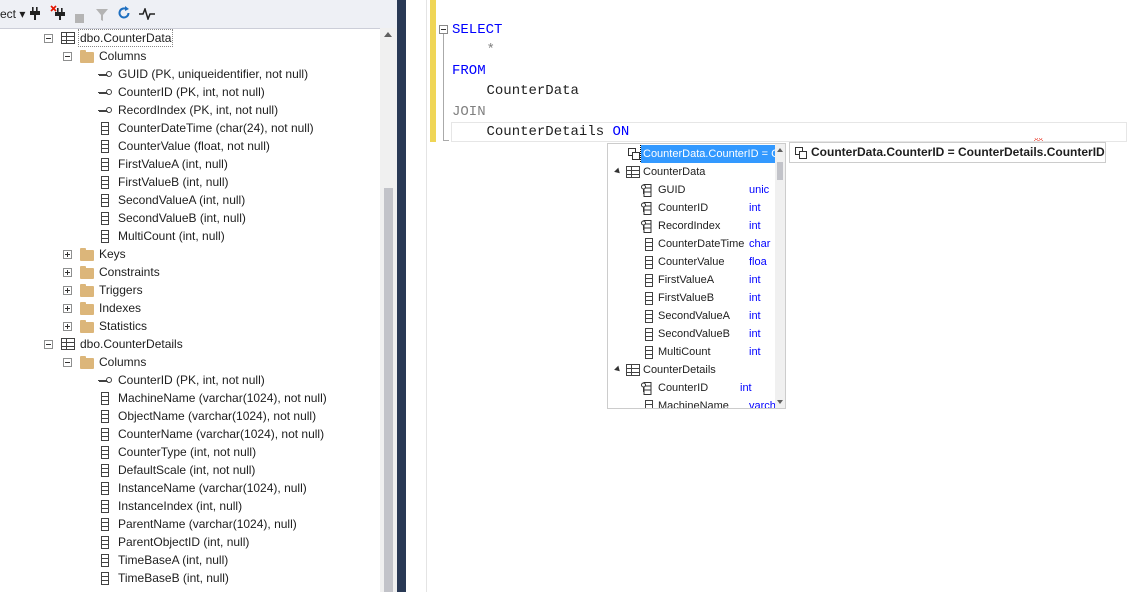  Describe the element at coordinates (189, 164) in the screenshot. I see `tree-node-column: FirstValueA (int, null)` at that location.